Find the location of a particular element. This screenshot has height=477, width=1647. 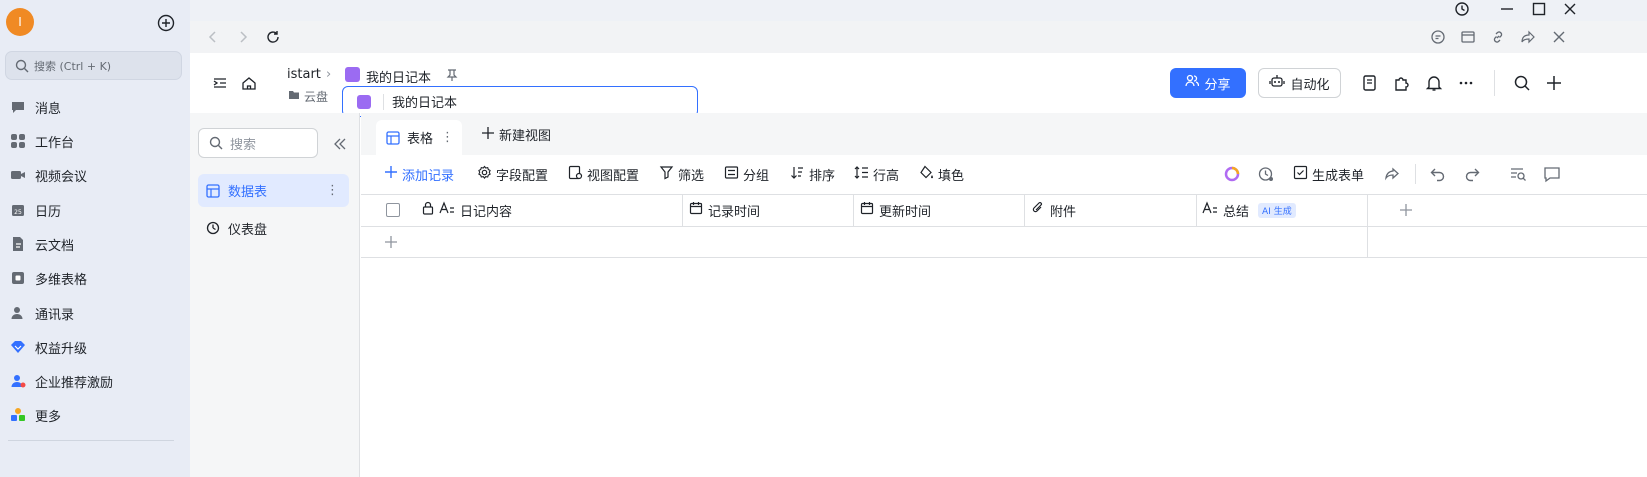

nav-label: 通讯录 is located at coordinates (55, 315).